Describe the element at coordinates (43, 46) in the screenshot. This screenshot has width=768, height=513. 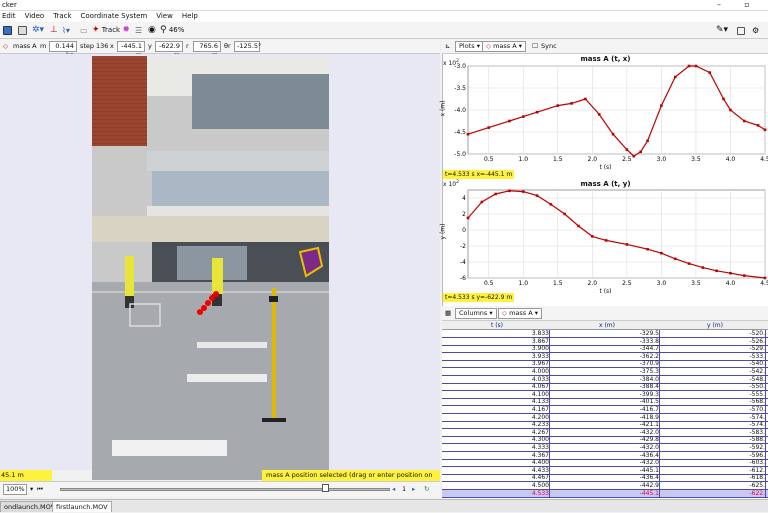
I see `mass-label: m` at that location.